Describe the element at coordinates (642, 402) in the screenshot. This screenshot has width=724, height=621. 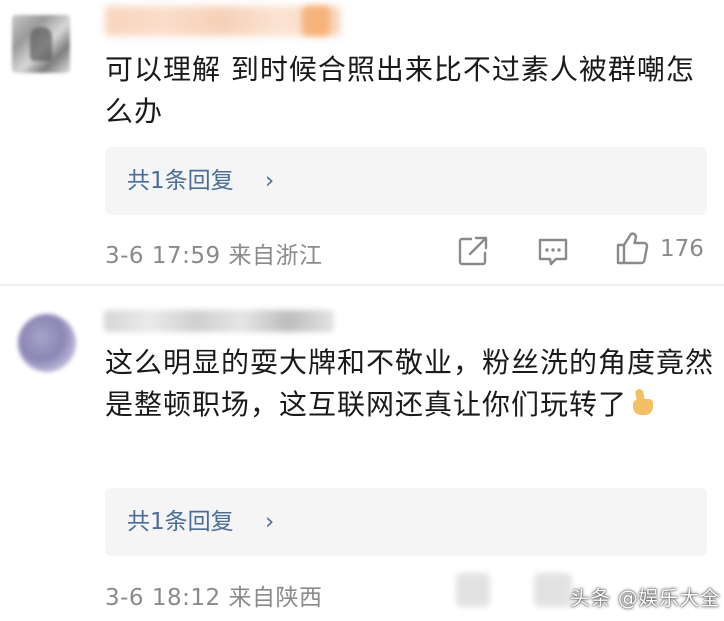
I see `thumbs-up-emoji` at that location.